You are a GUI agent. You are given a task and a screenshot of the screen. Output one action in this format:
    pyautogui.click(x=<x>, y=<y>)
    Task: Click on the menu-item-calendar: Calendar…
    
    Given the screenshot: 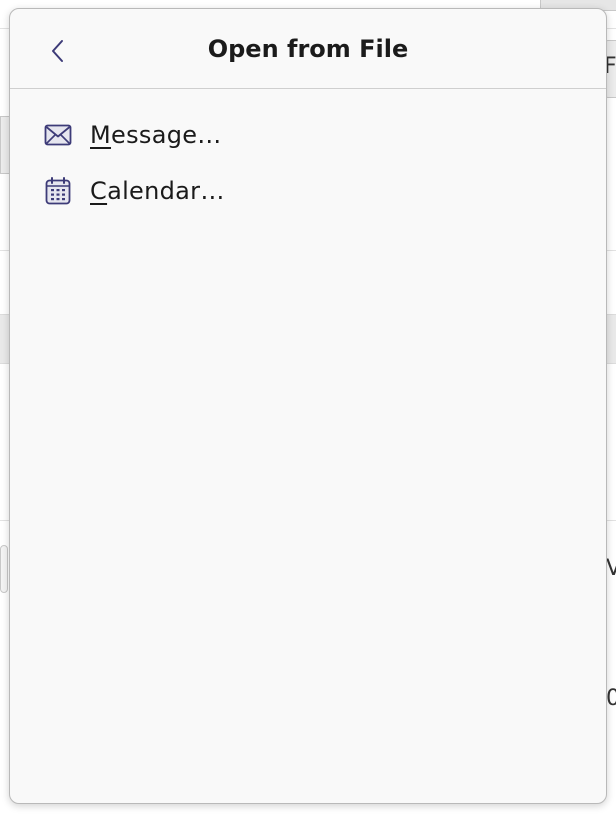 What is the action you would take?
    pyautogui.click(x=308, y=191)
    